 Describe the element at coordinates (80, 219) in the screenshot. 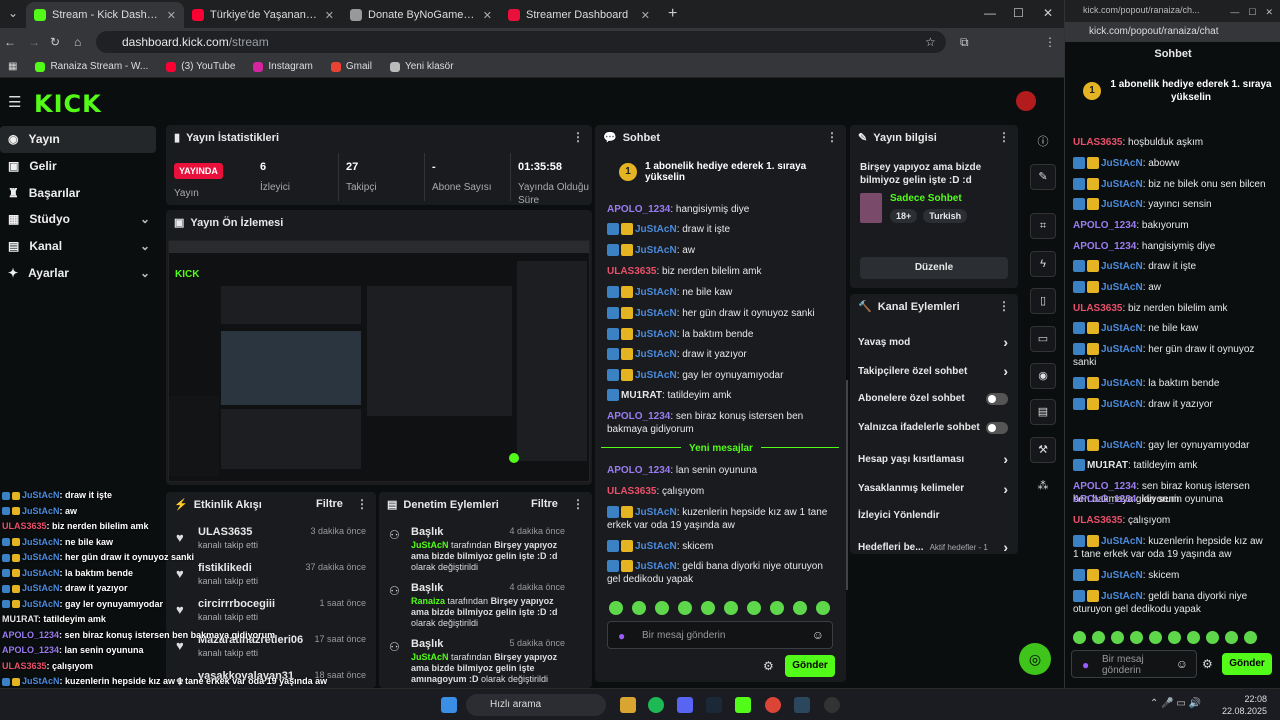

I see `sidebar-item-4: ▦ Stüdyo ⌄` at that location.